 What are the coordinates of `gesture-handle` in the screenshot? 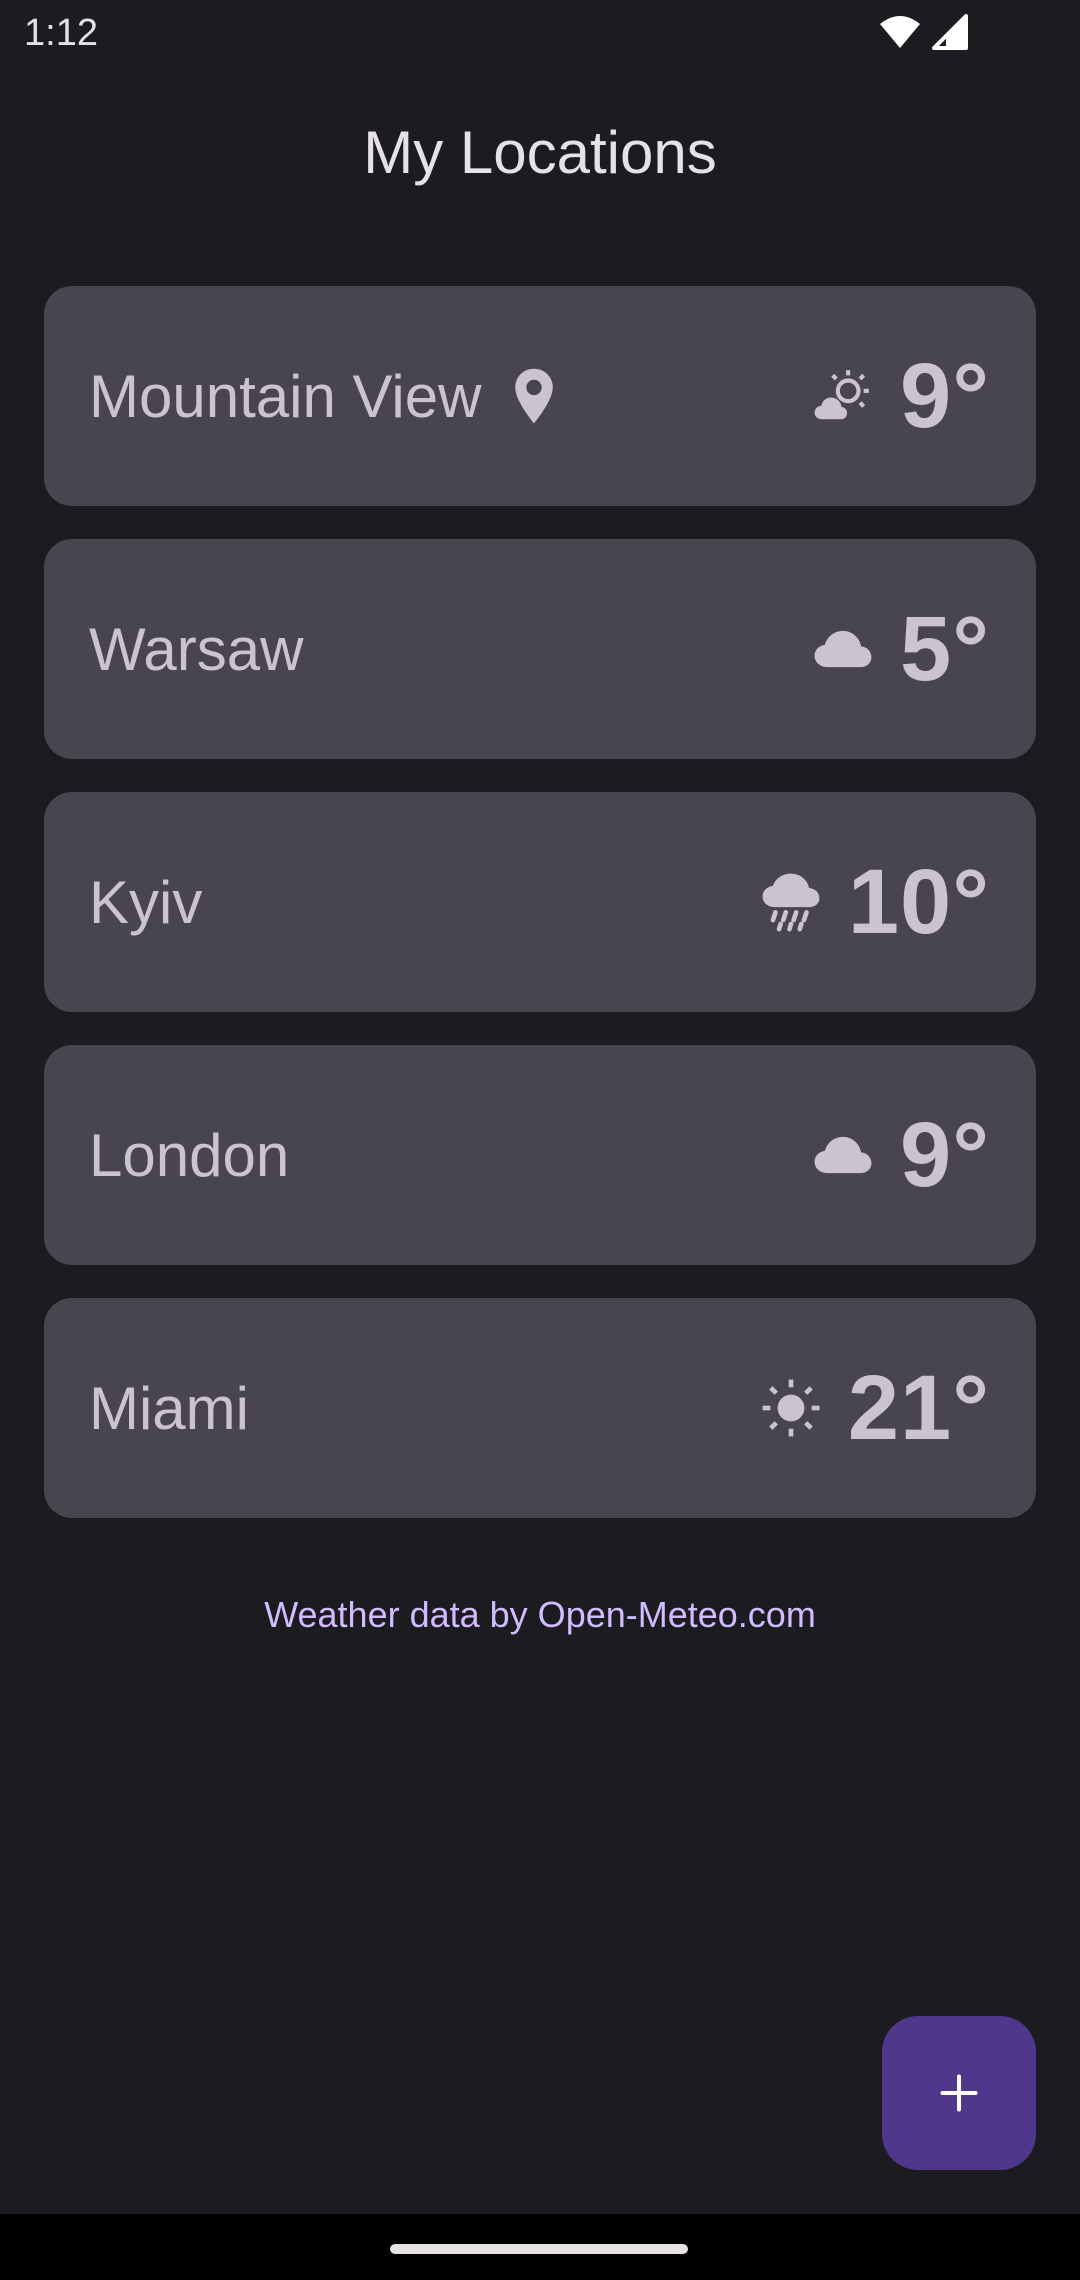 It's located at (539, 2249).